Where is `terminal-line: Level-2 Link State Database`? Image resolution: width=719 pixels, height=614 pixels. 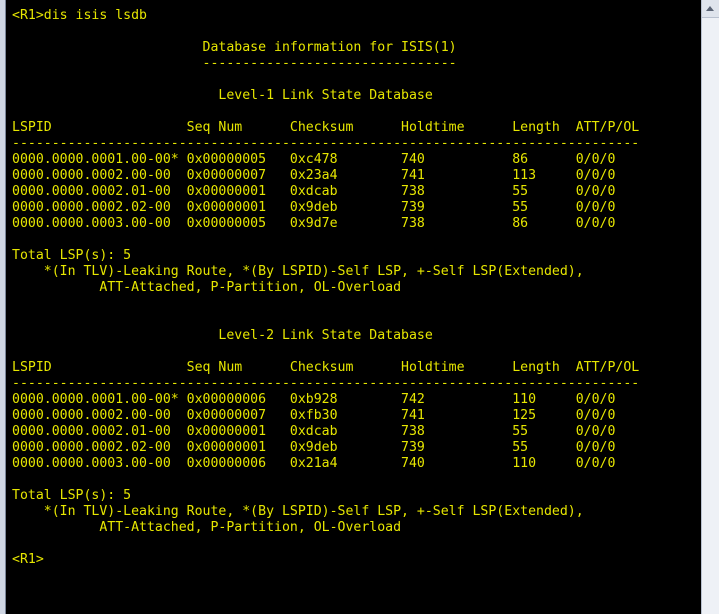 terminal-line: Level-2 Link State Database is located at coordinates (222, 335).